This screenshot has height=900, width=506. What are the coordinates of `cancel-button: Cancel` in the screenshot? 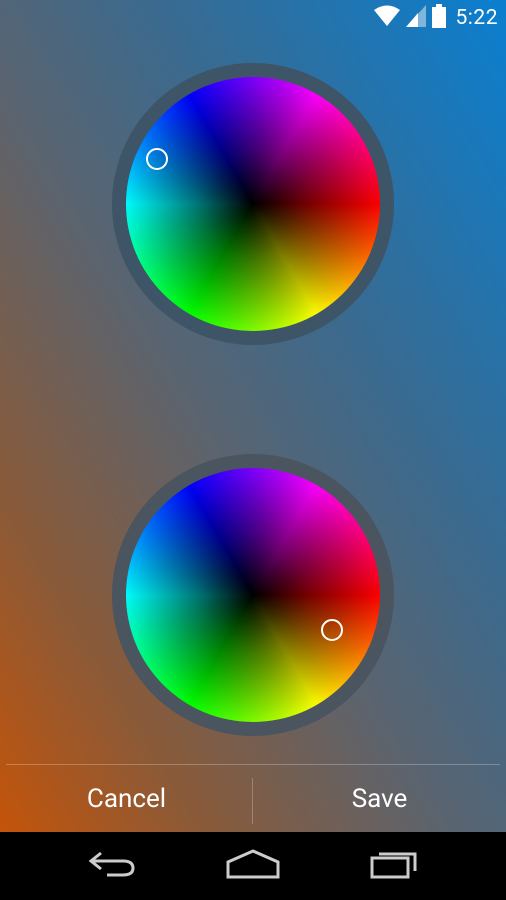 It's located at (126, 798).